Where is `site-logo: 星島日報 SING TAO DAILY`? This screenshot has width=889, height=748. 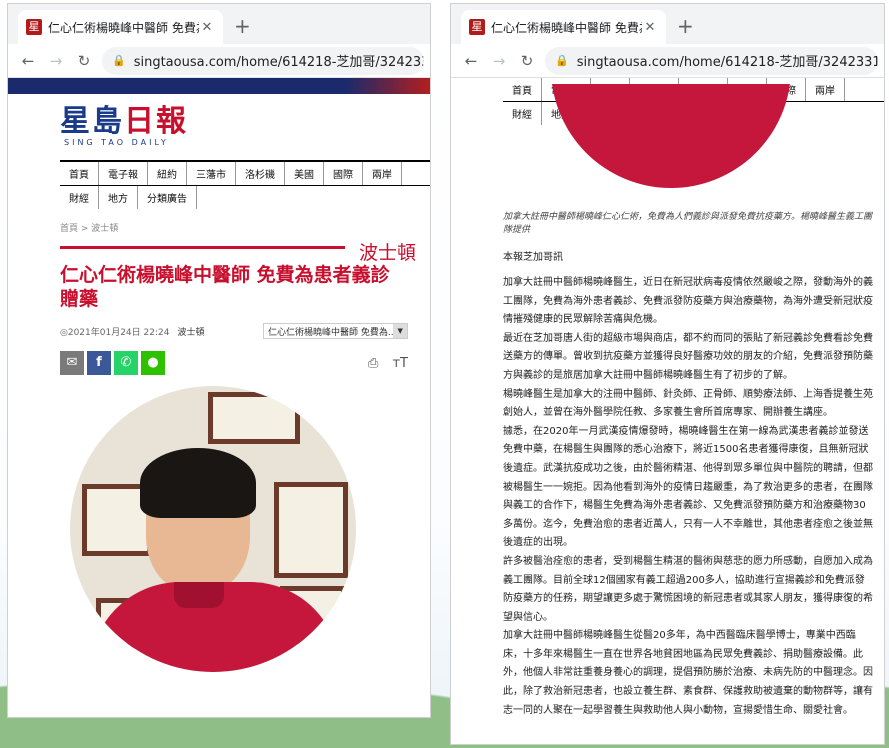 site-logo: 星島日報 SING TAO DAILY is located at coordinates (245, 127).